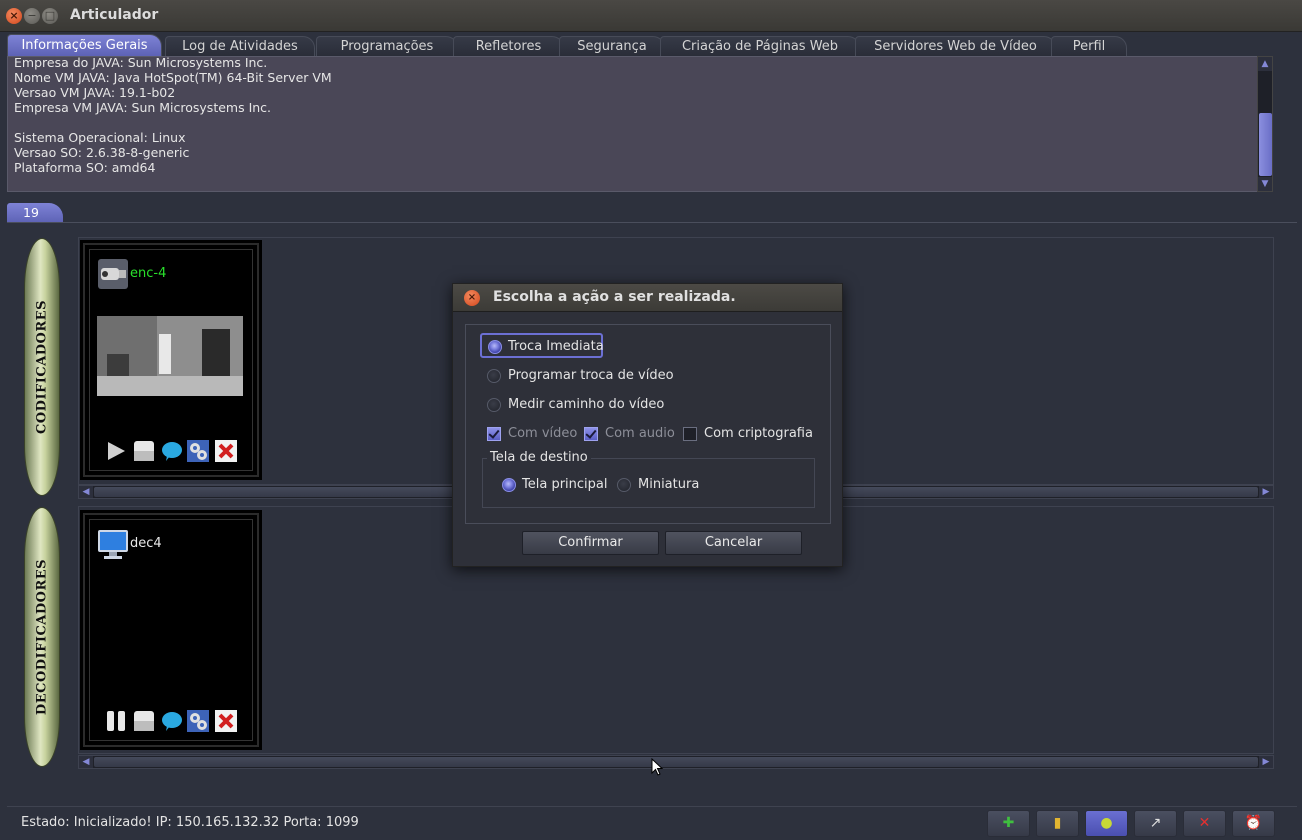  I want to click on play-button: ●, so click(1106, 823).